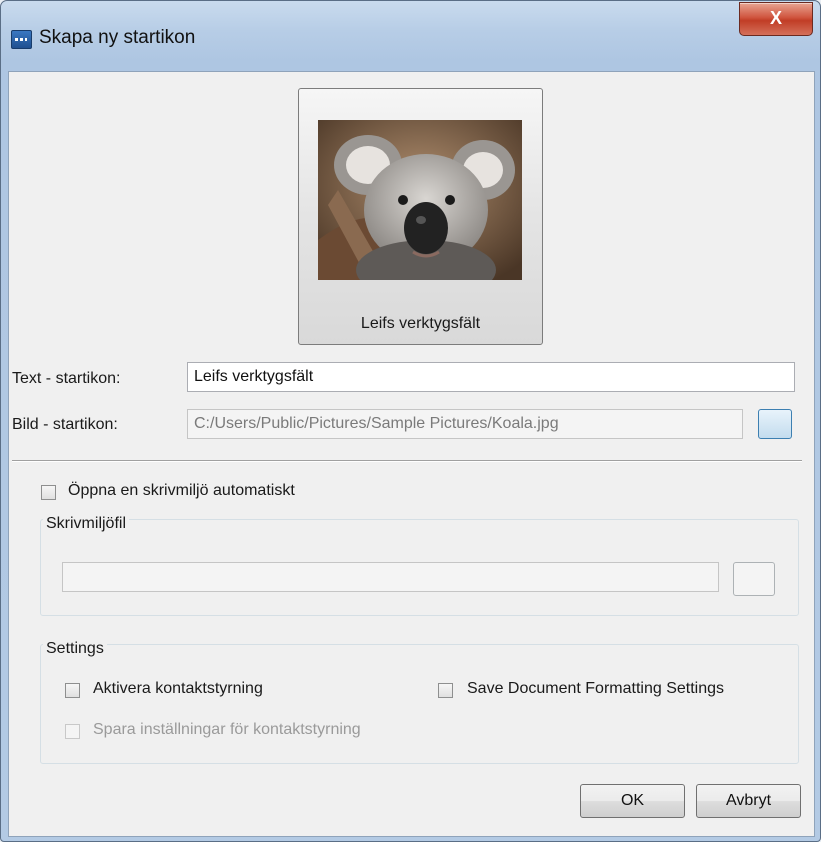  I want to click on text-icon-input, so click(491, 377).